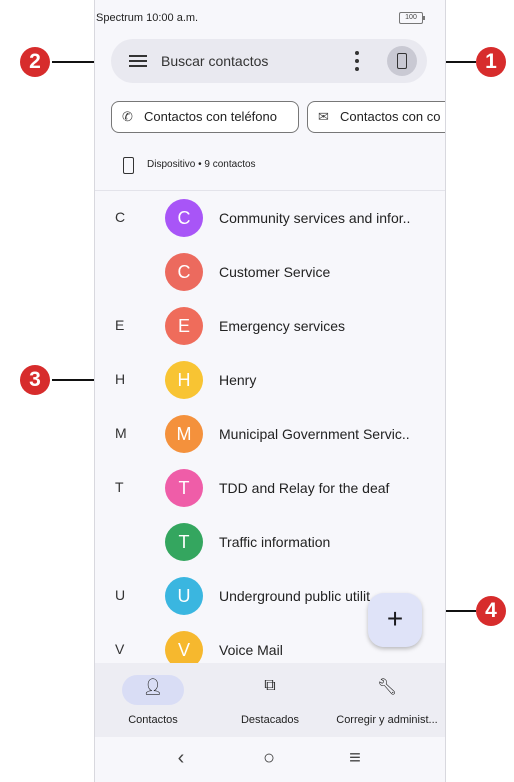  I want to click on device-account-button, so click(402, 61).